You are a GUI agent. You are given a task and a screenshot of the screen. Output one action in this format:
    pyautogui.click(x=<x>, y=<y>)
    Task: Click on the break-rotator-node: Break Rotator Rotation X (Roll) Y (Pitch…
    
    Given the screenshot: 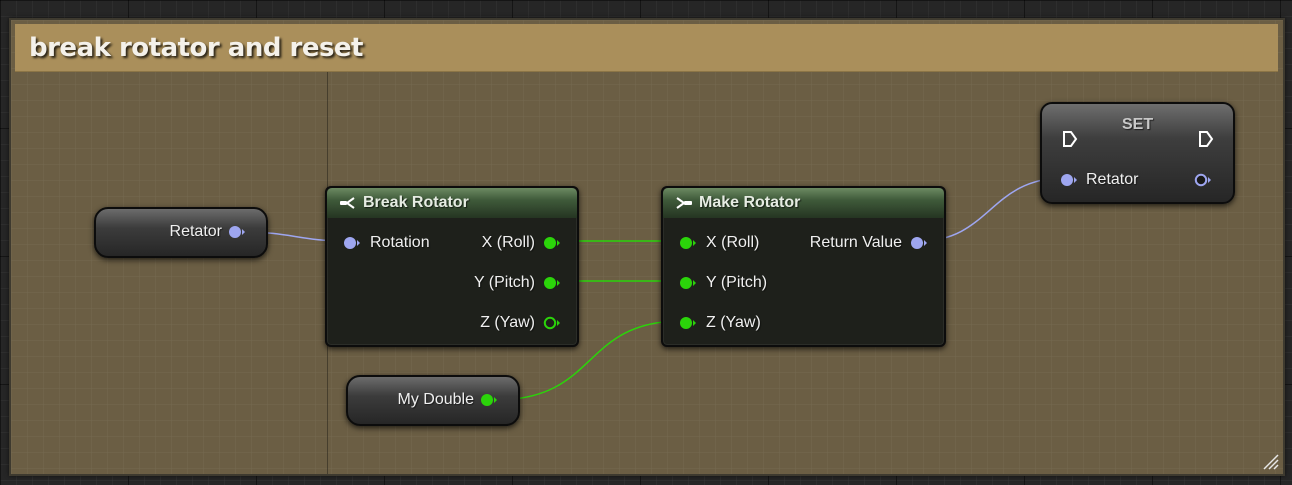 What is the action you would take?
    pyautogui.click(x=452, y=266)
    